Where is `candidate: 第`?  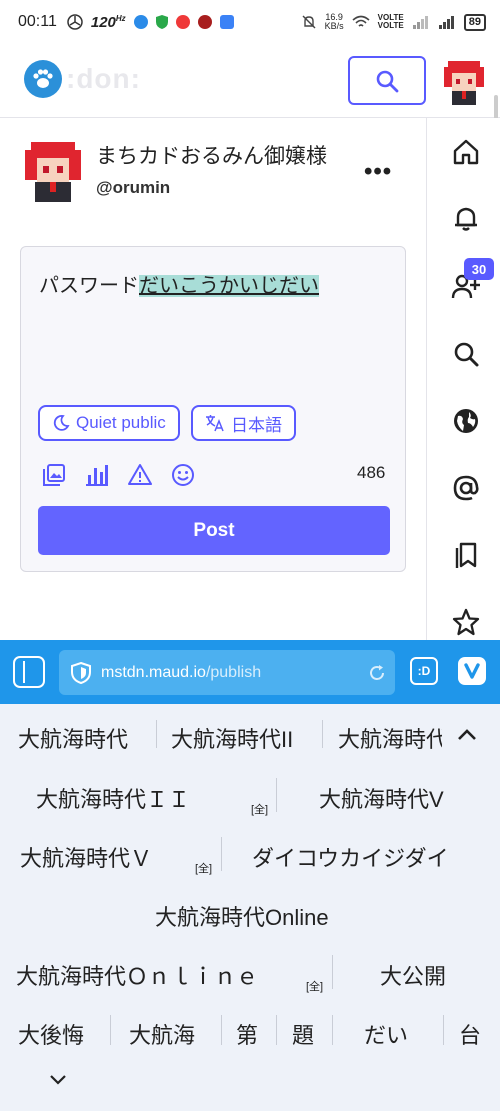
candidate: 第 is located at coordinates (247, 1034).